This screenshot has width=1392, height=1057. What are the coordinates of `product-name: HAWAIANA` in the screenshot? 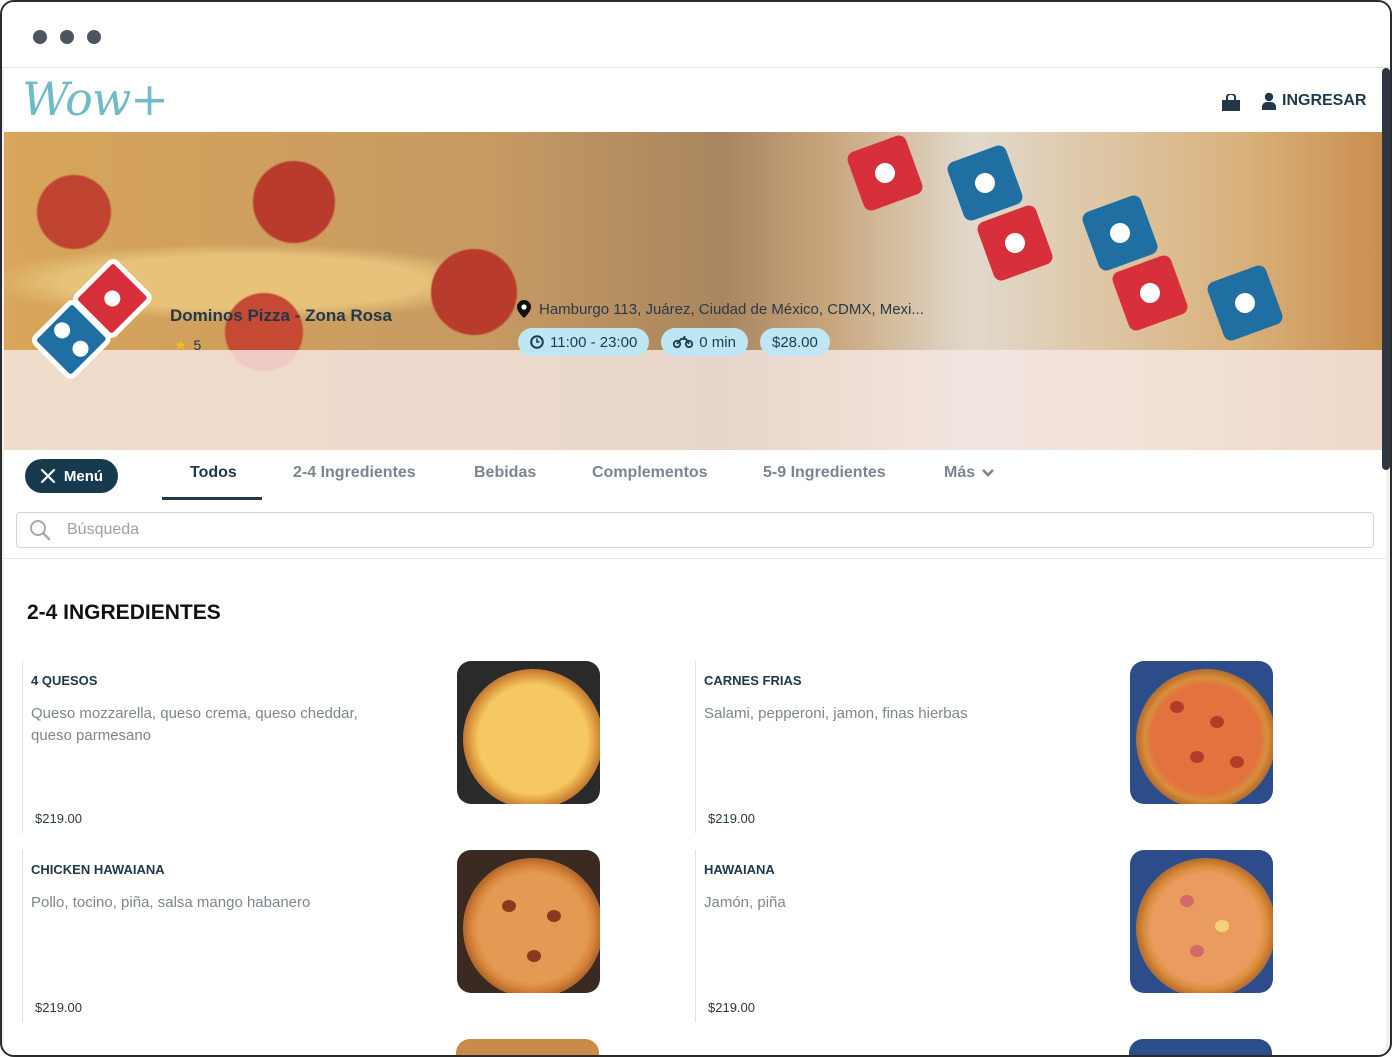 It's located at (739, 869).